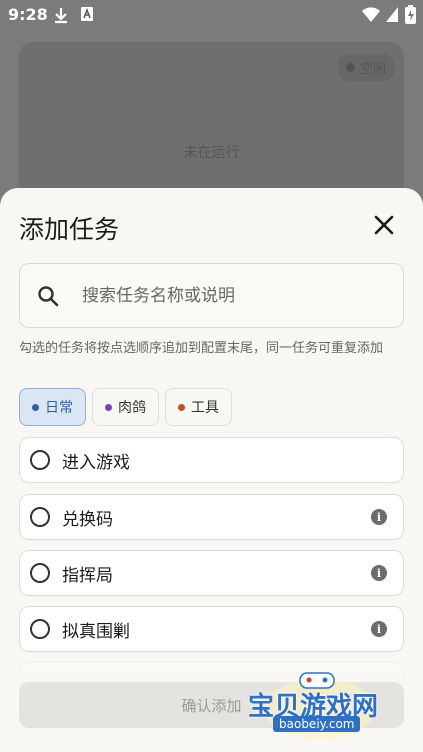 Image resolution: width=423 pixels, height=752 pixels. I want to click on battery-charging-icon, so click(410, 14).